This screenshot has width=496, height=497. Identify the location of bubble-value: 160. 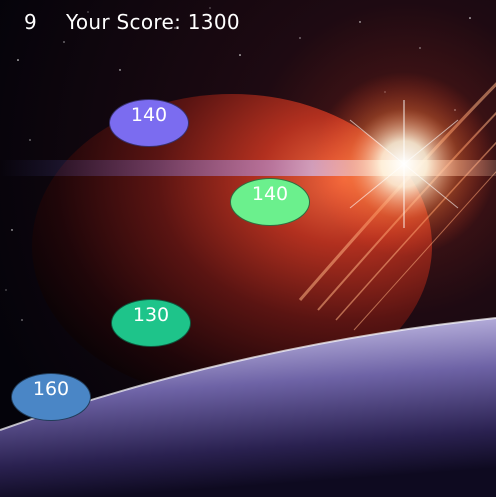
(51, 389).